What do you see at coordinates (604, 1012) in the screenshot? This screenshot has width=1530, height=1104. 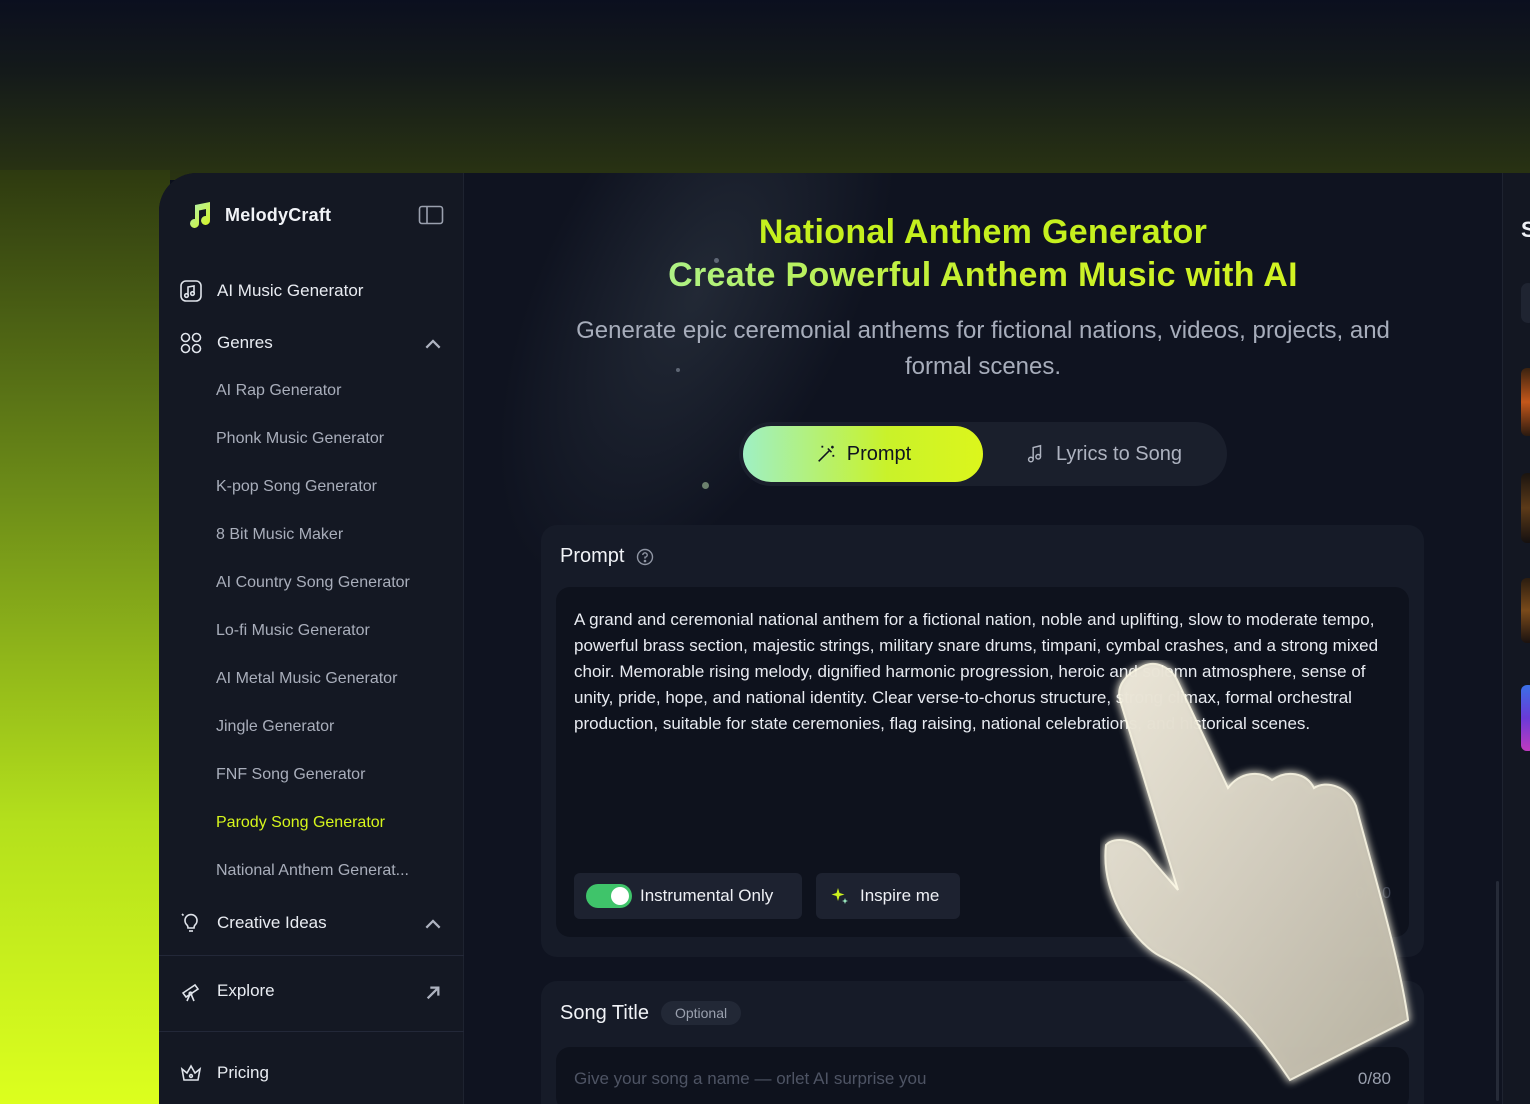 I see `song-title-label: Song Title` at bounding box center [604, 1012].